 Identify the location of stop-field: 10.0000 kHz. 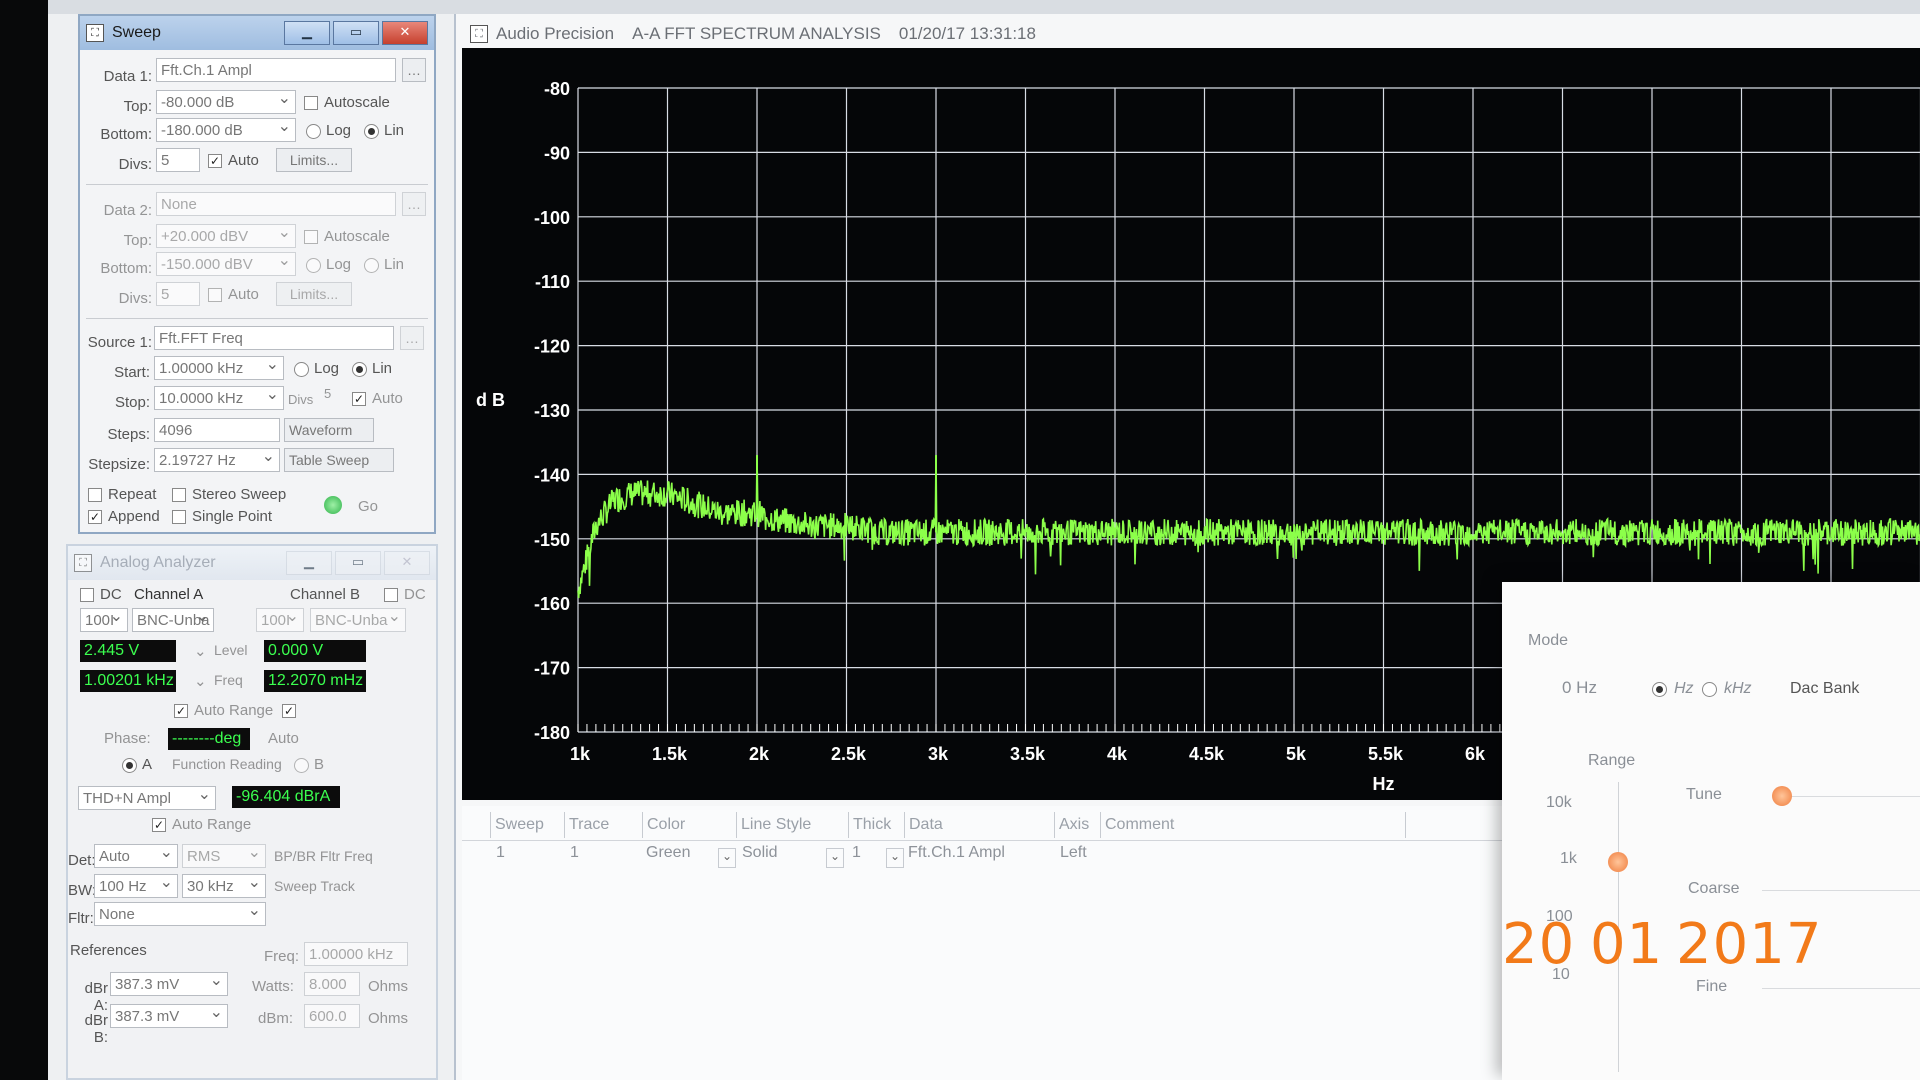
(219, 398).